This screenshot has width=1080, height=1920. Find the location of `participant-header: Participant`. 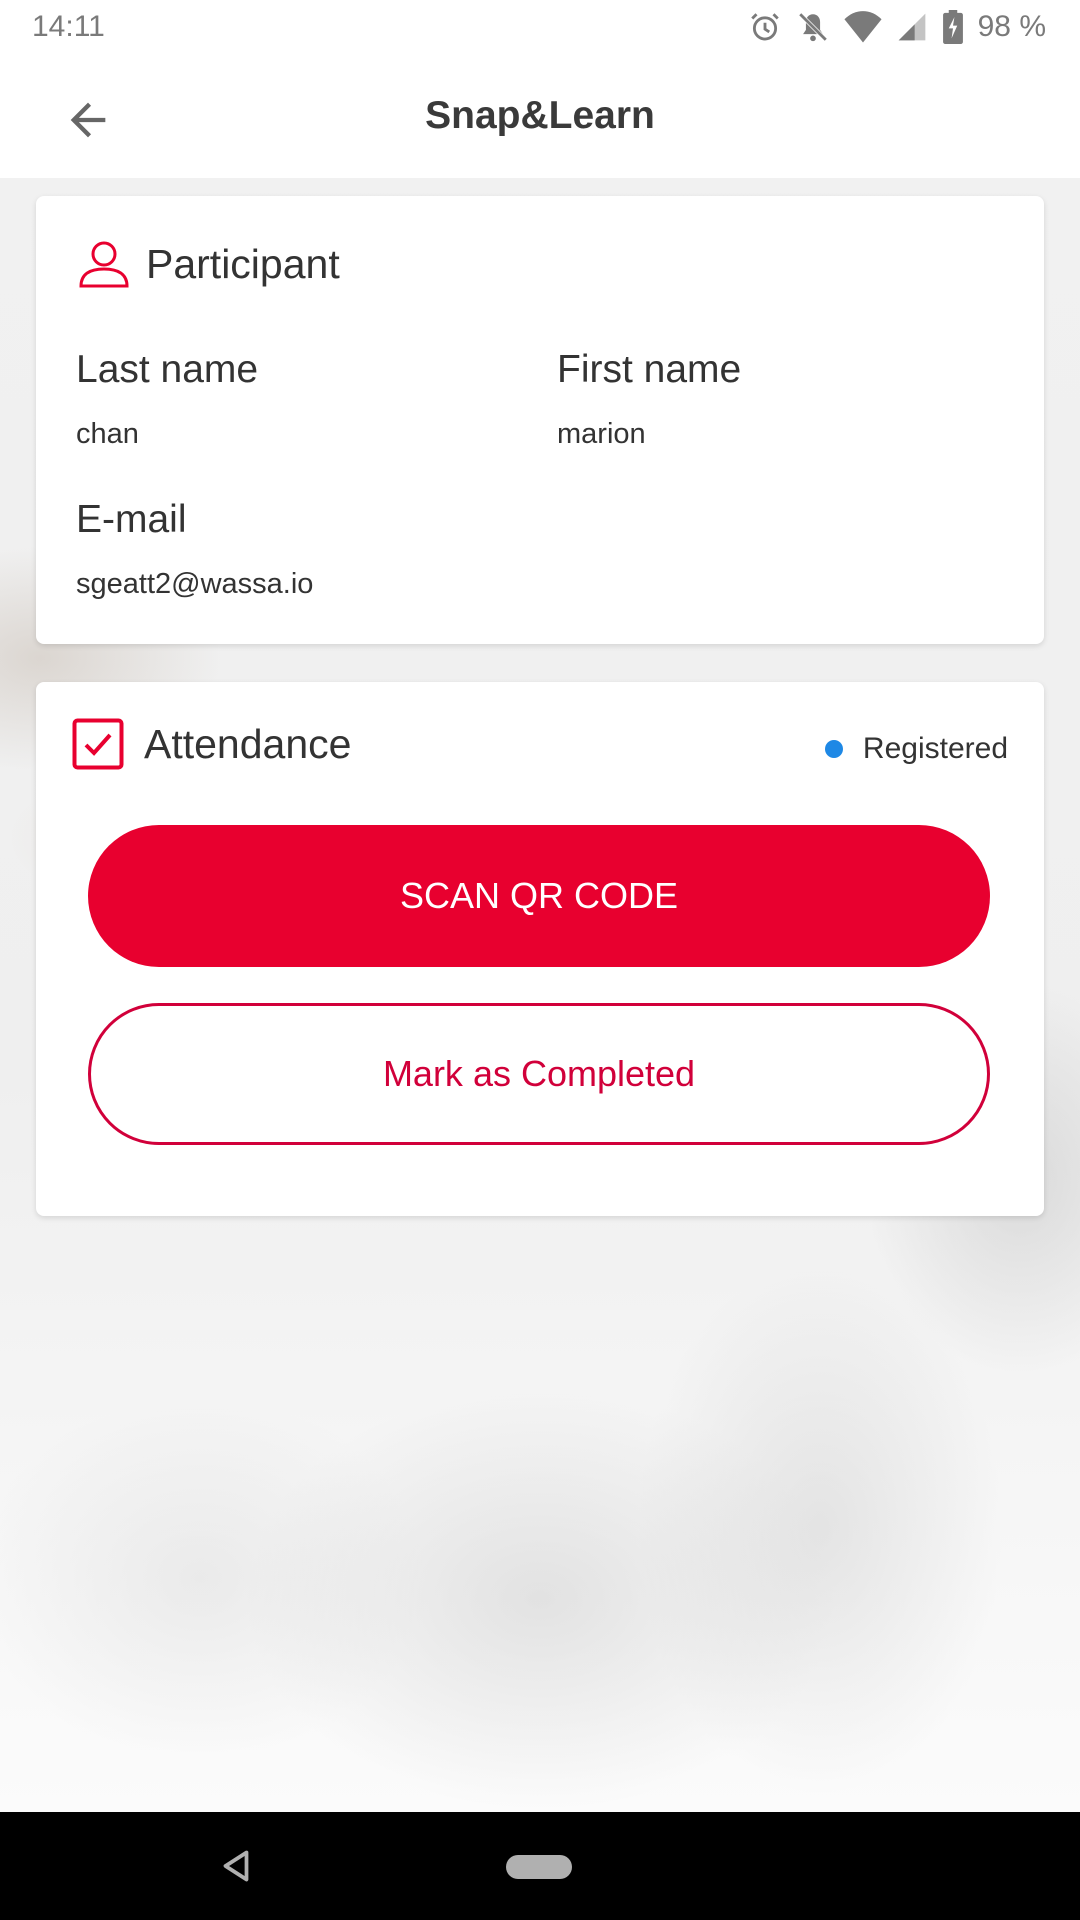

participant-header: Participant is located at coordinates (208, 264).